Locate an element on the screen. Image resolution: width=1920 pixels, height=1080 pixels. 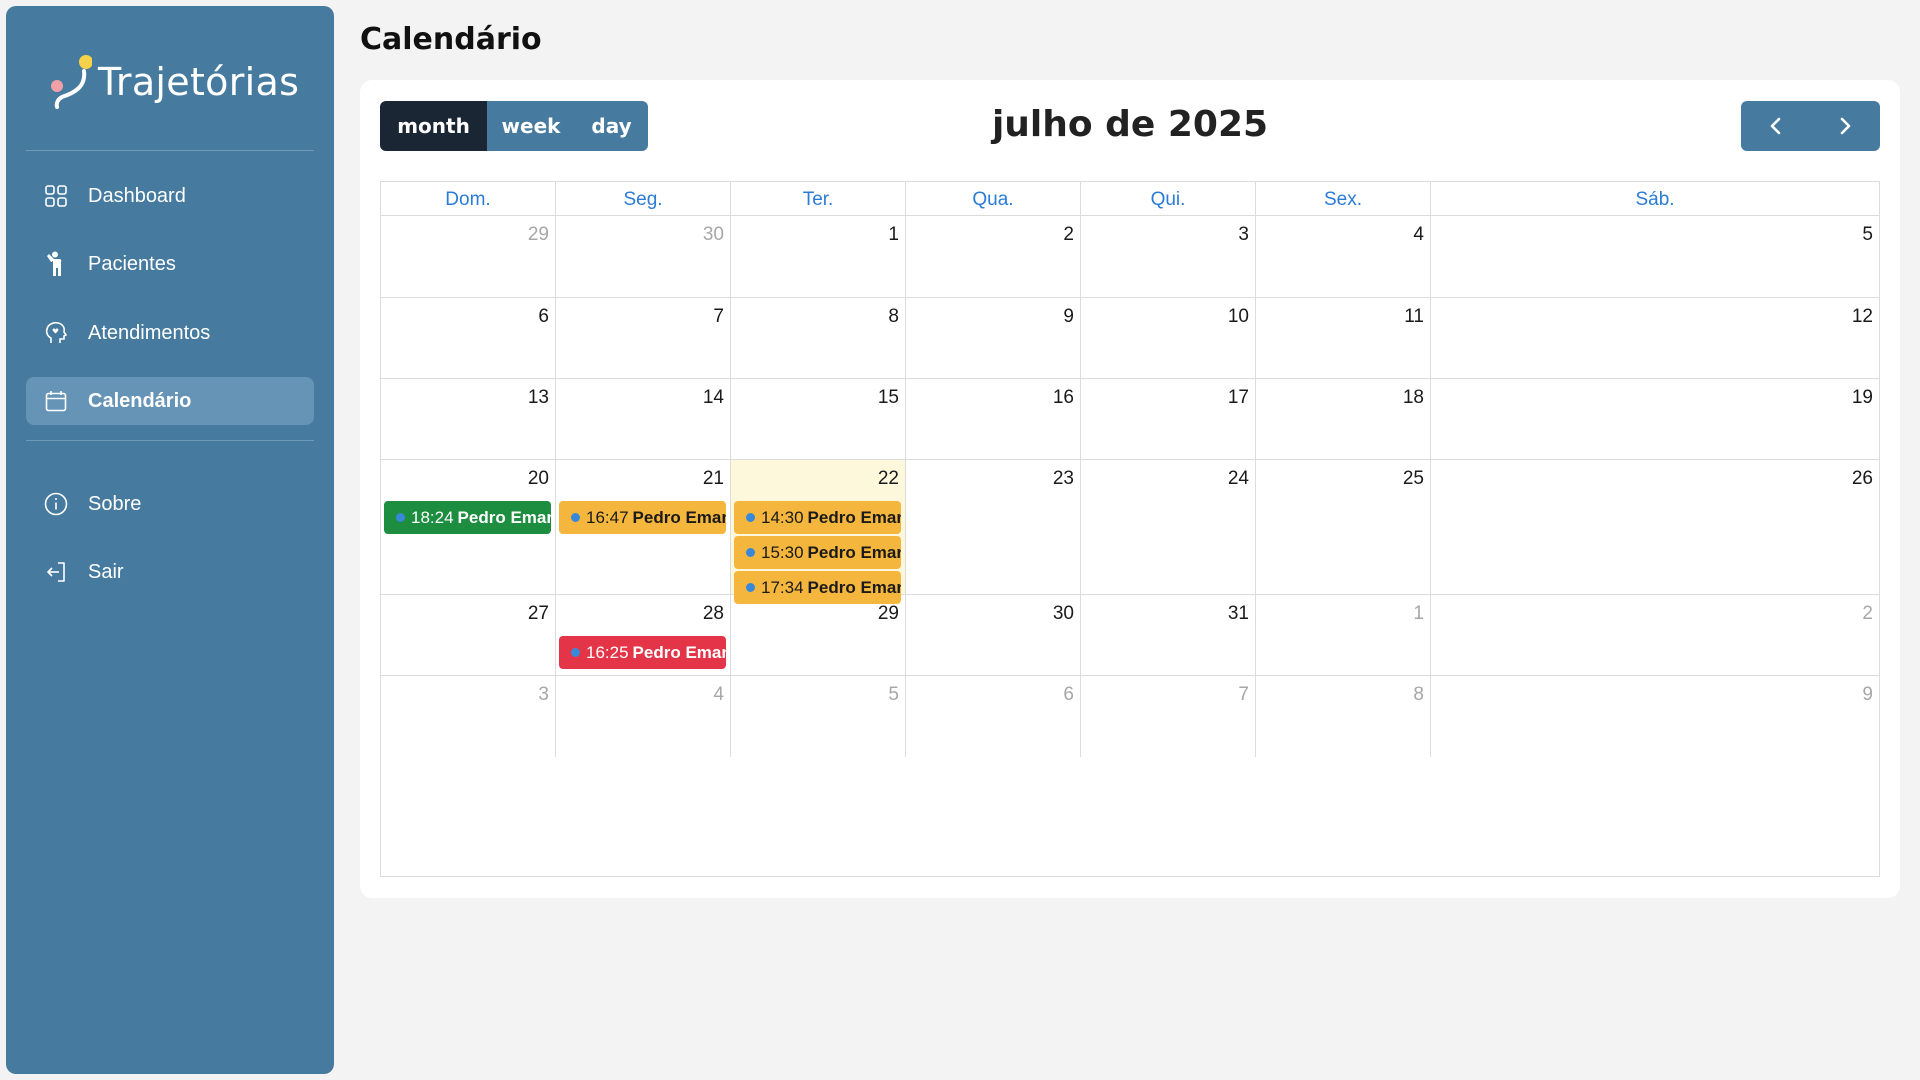
day-cell: 24 is located at coordinates (1168, 527).